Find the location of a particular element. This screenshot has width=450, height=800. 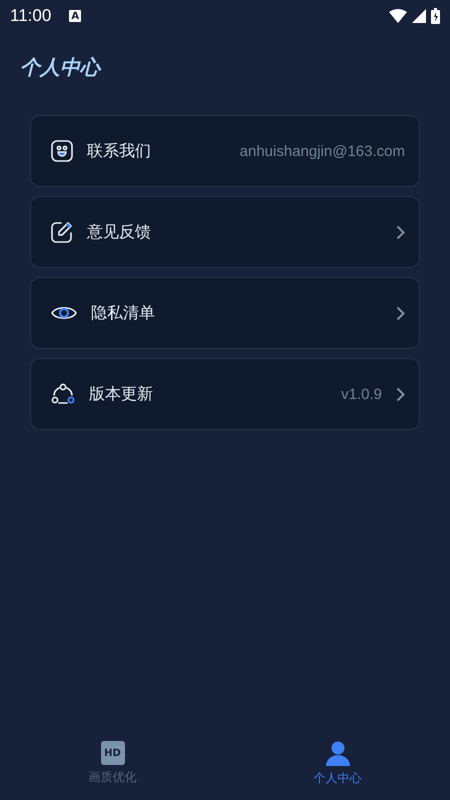

menu-item: 版本更新 v1.0.9 is located at coordinates (225, 394).